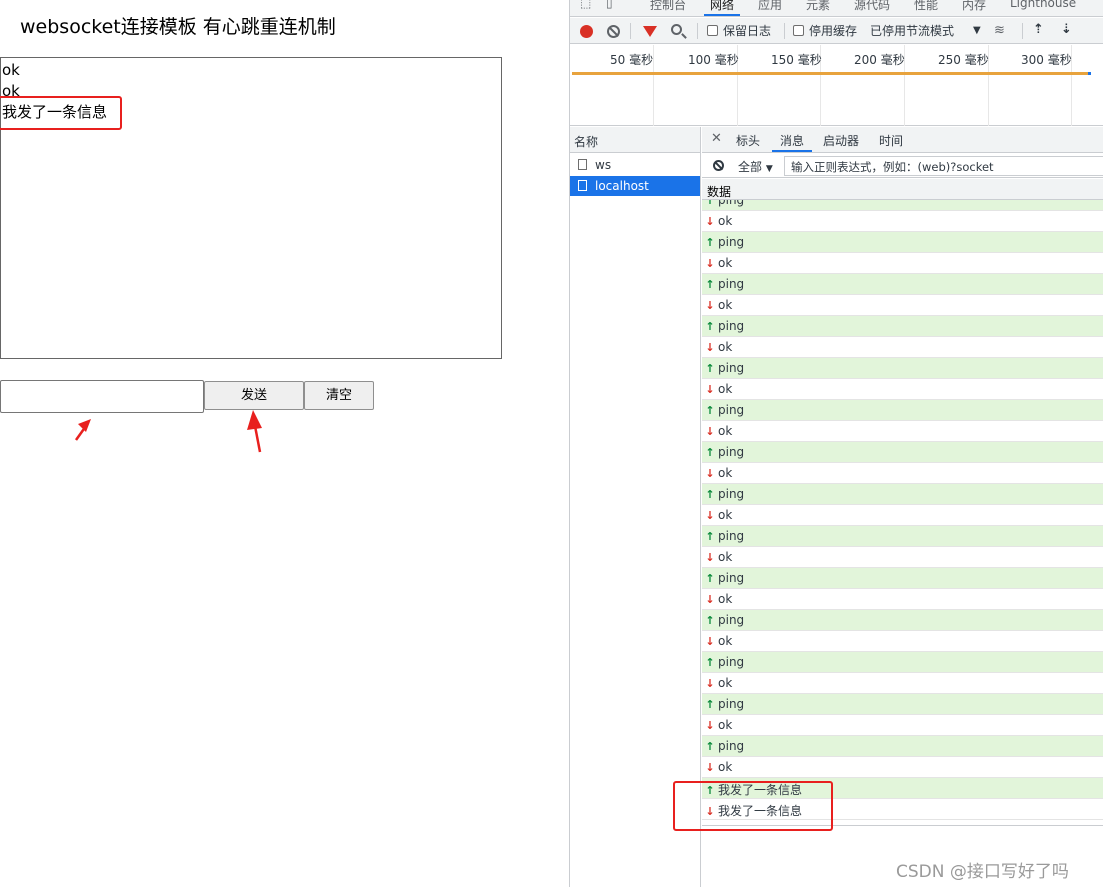 Image resolution: width=1103 pixels, height=887 pixels. I want to click on request-name: localhost, so click(622, 186).